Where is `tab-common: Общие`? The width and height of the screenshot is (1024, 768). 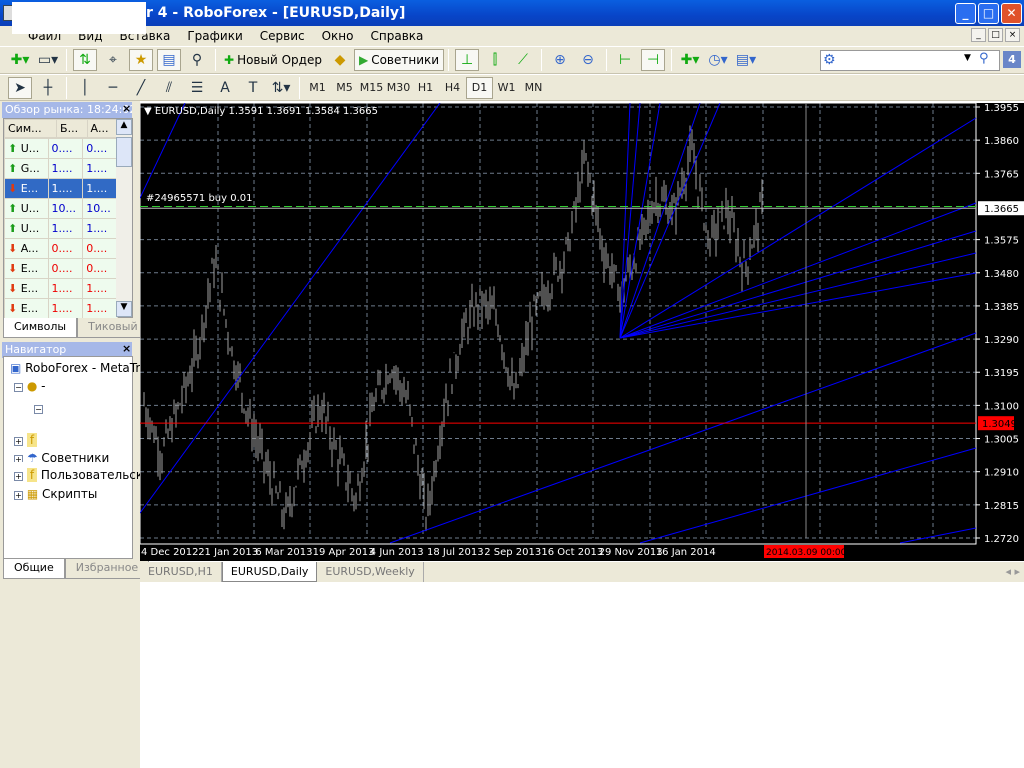
tab-common: Общие is located at coordinates (34, 569).